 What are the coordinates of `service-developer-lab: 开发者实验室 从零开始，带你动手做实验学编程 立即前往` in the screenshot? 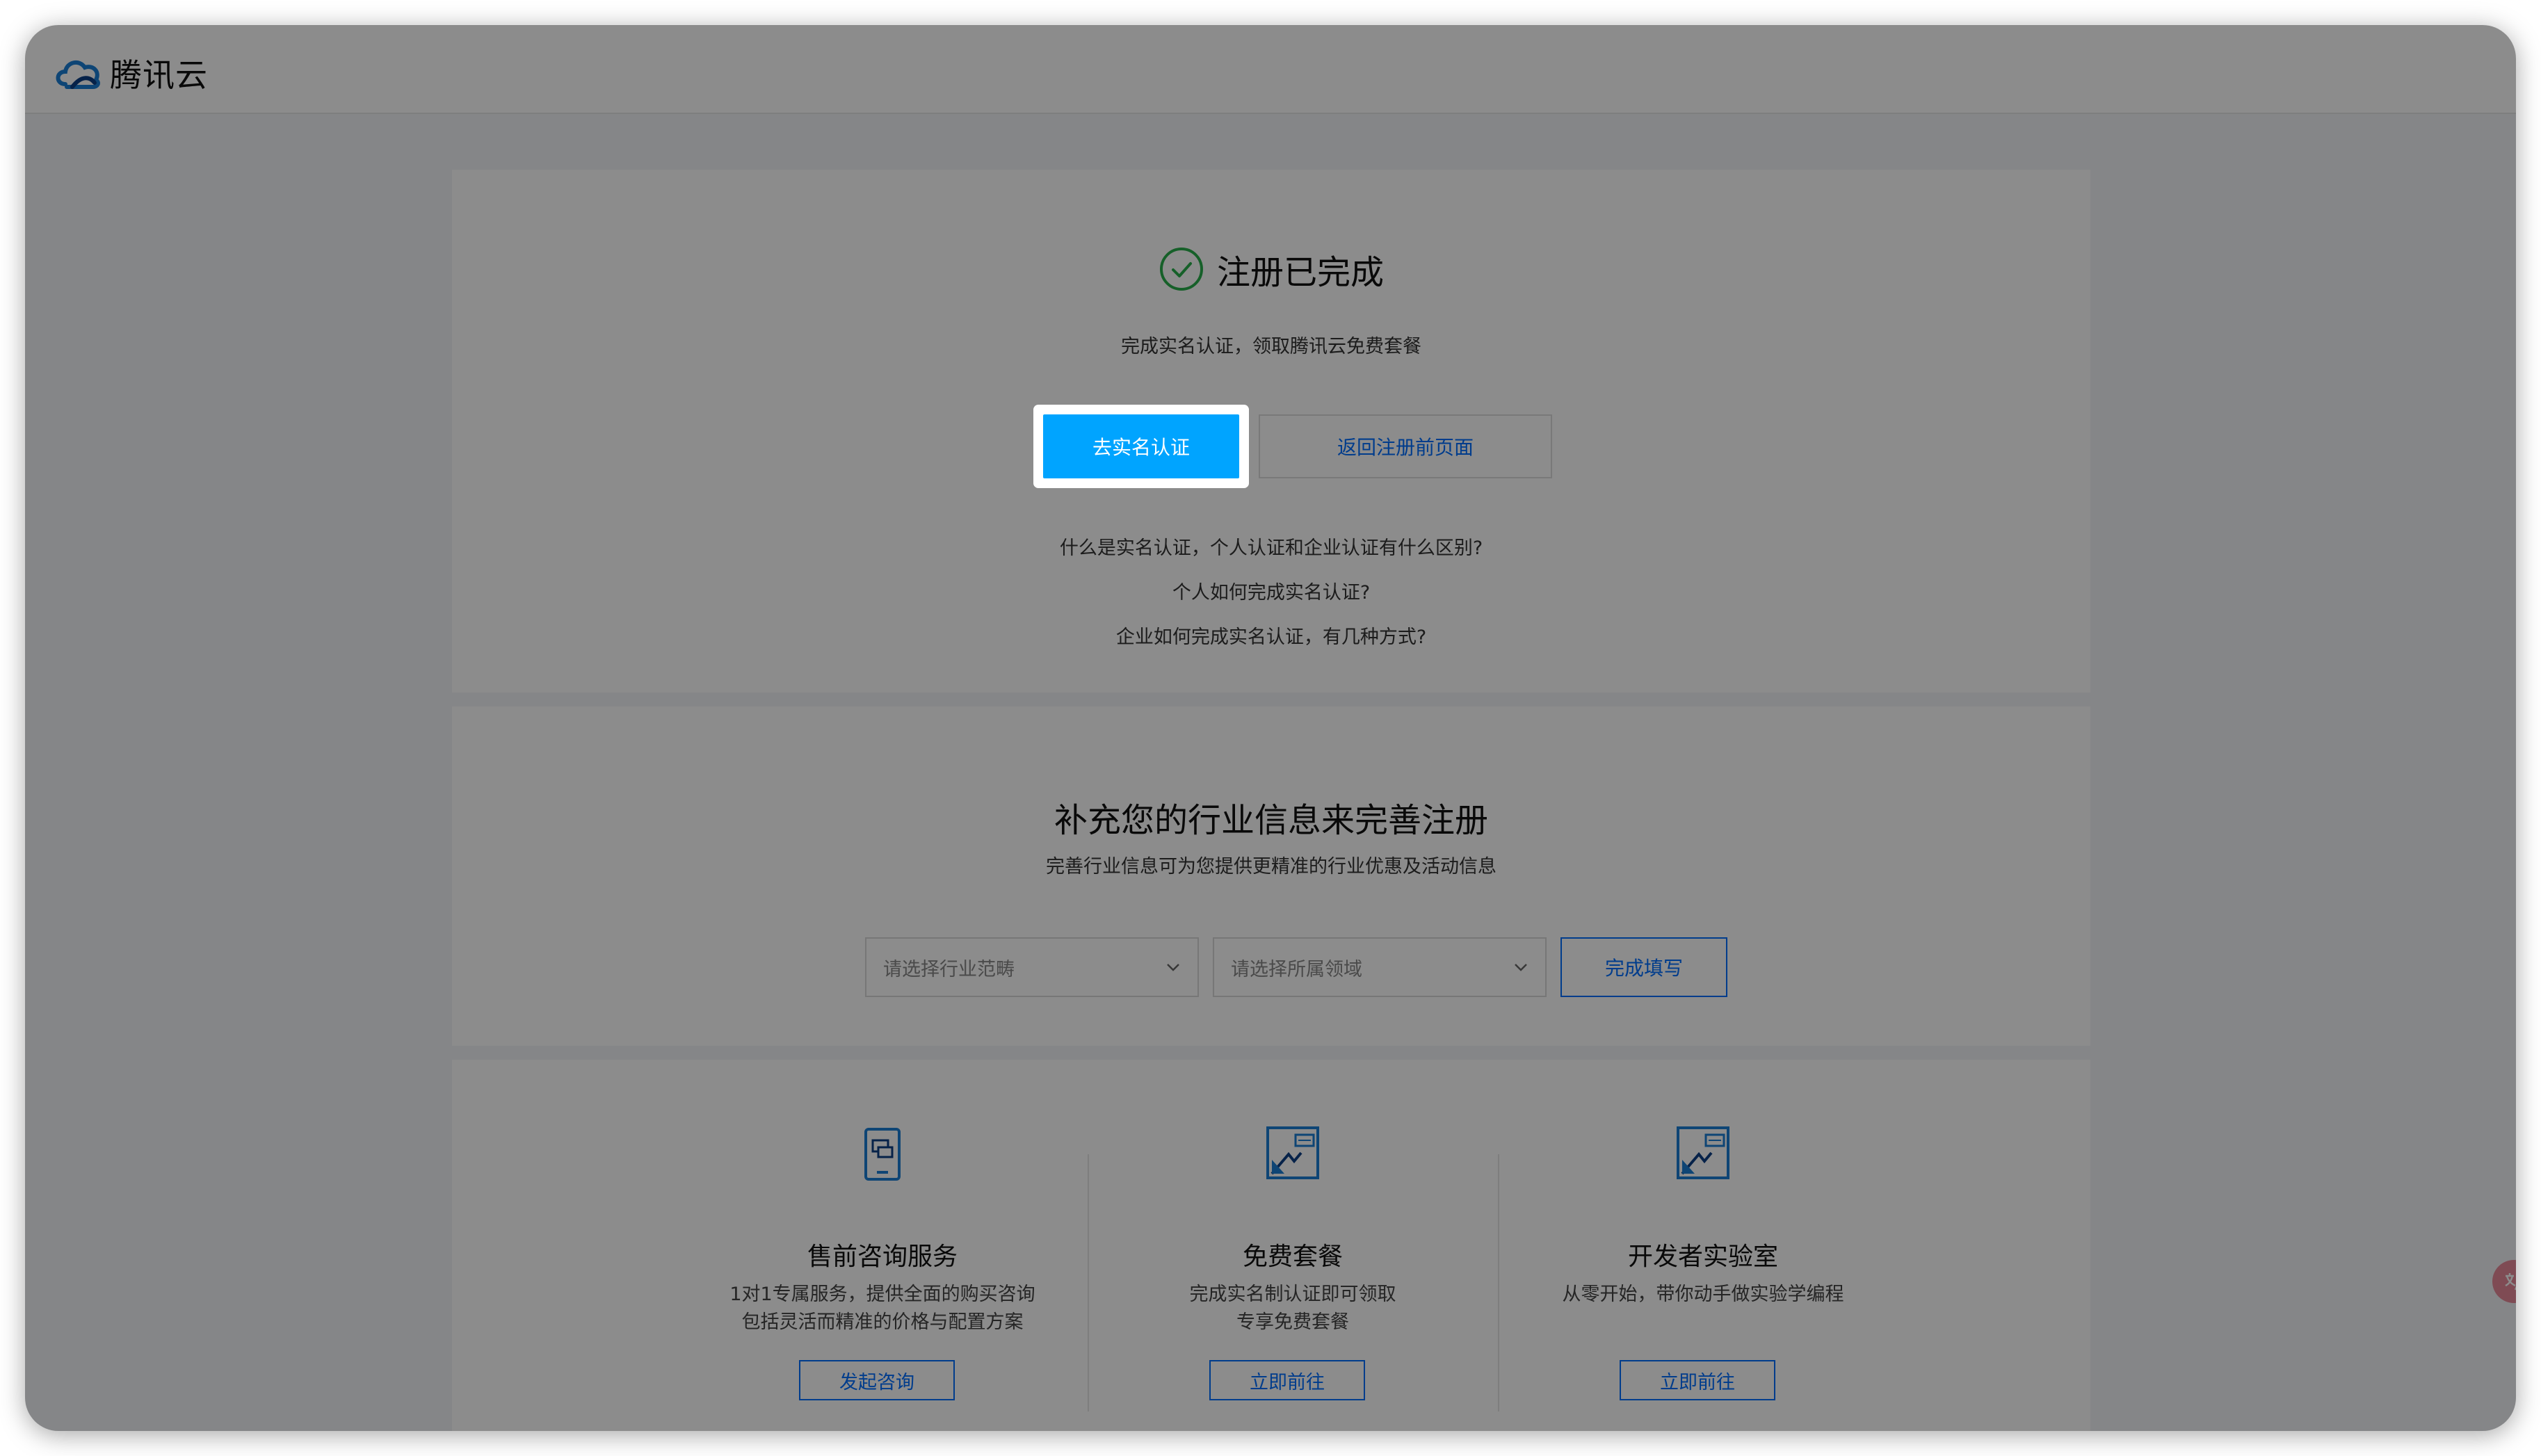 It's located at (1703, 1245).